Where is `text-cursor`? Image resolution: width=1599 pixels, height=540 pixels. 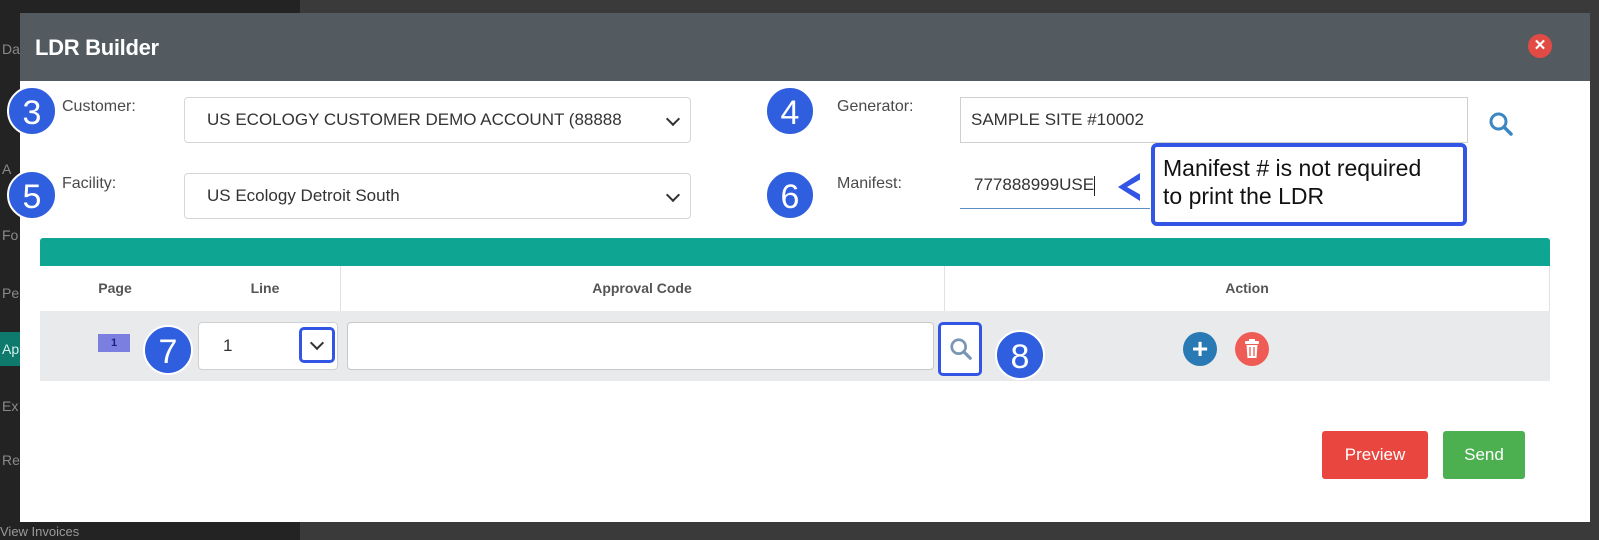 text-cursor is located at coordinates (1095, 185).